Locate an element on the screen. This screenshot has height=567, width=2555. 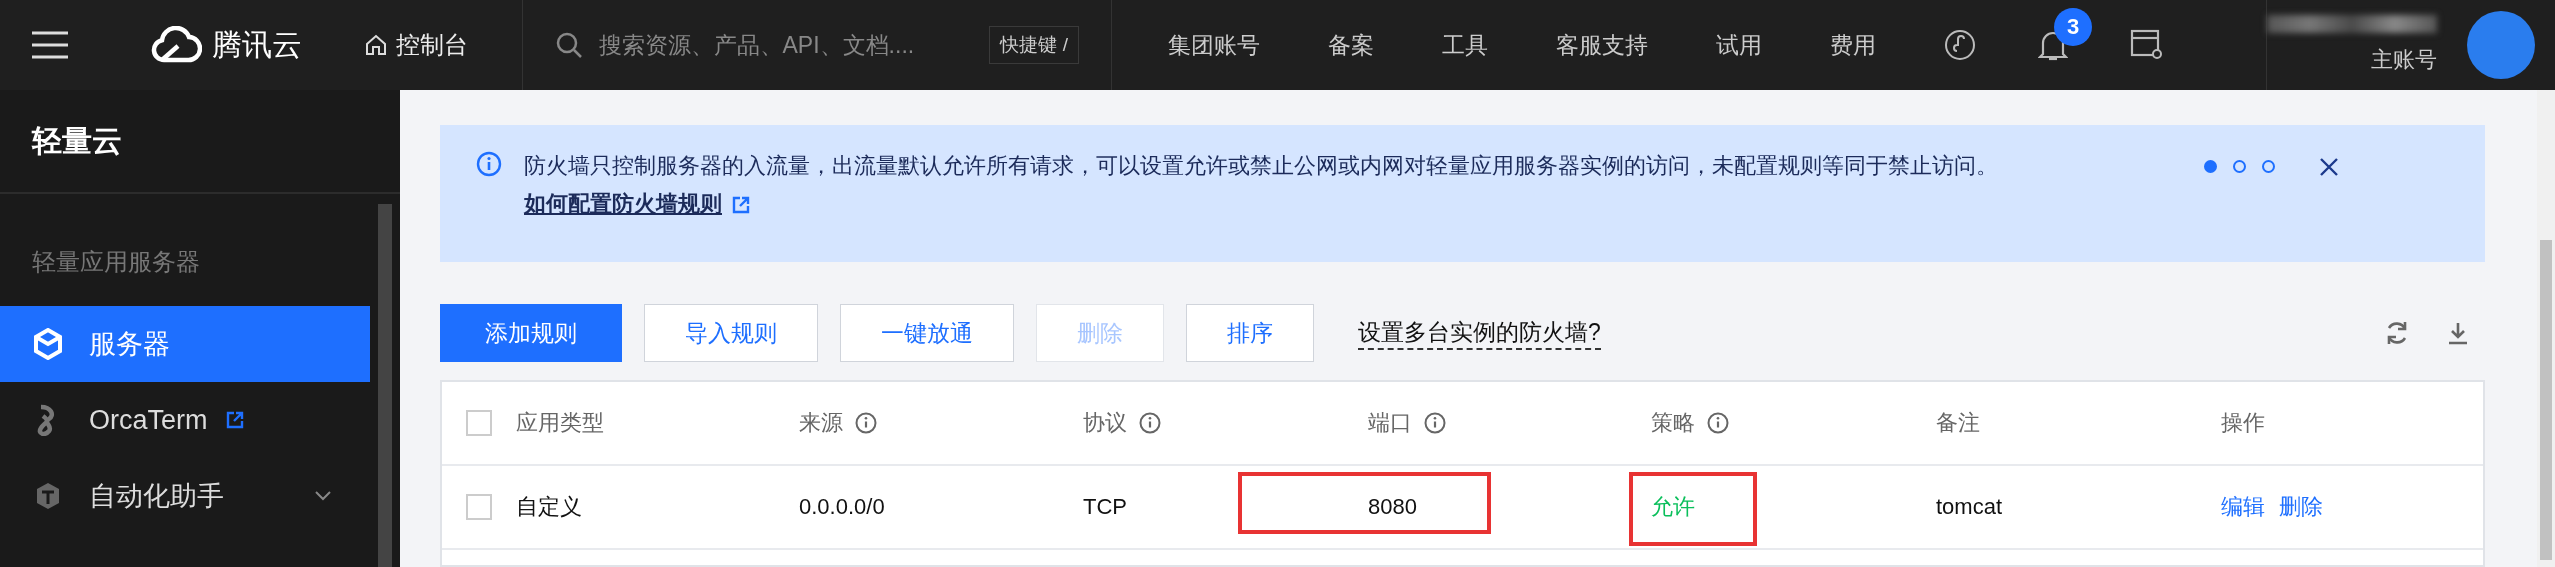
sidebar-item: OrcaTerm is located at coordinates (185, 420).